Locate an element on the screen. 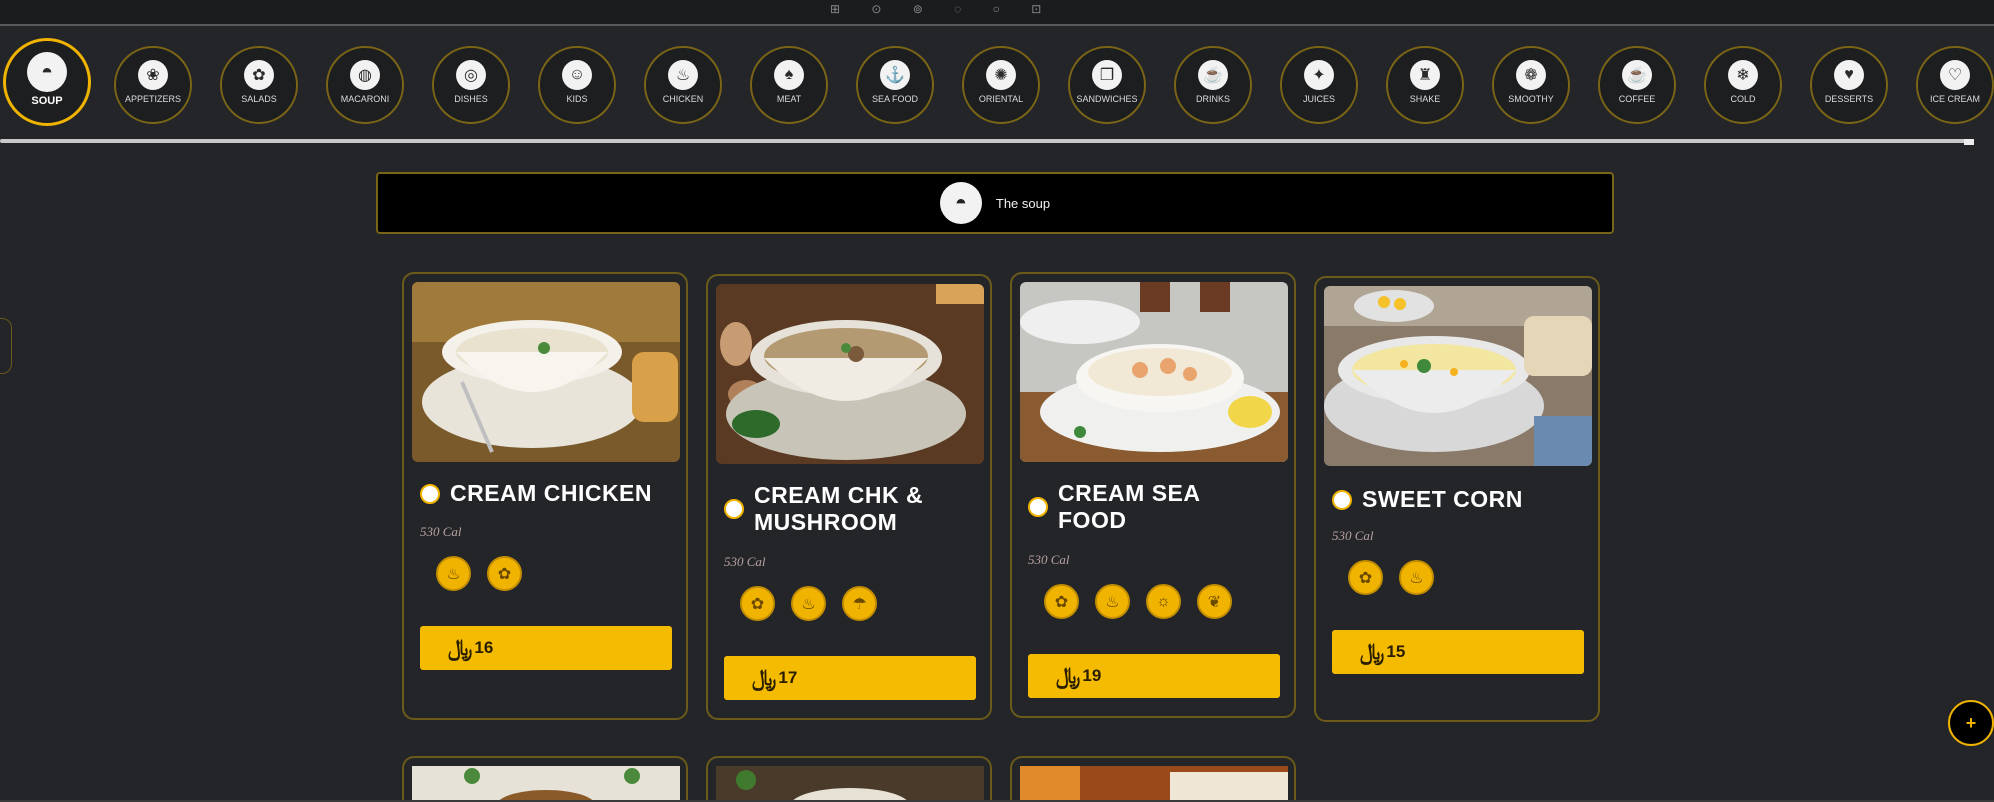 The width and height of the screenshot is (1994, 802). product-card: CREAM CHK & MUSHROOM 530 Cal ✿ ♨ ☂ ﷼ 17 is located at coordinates (849, 497).